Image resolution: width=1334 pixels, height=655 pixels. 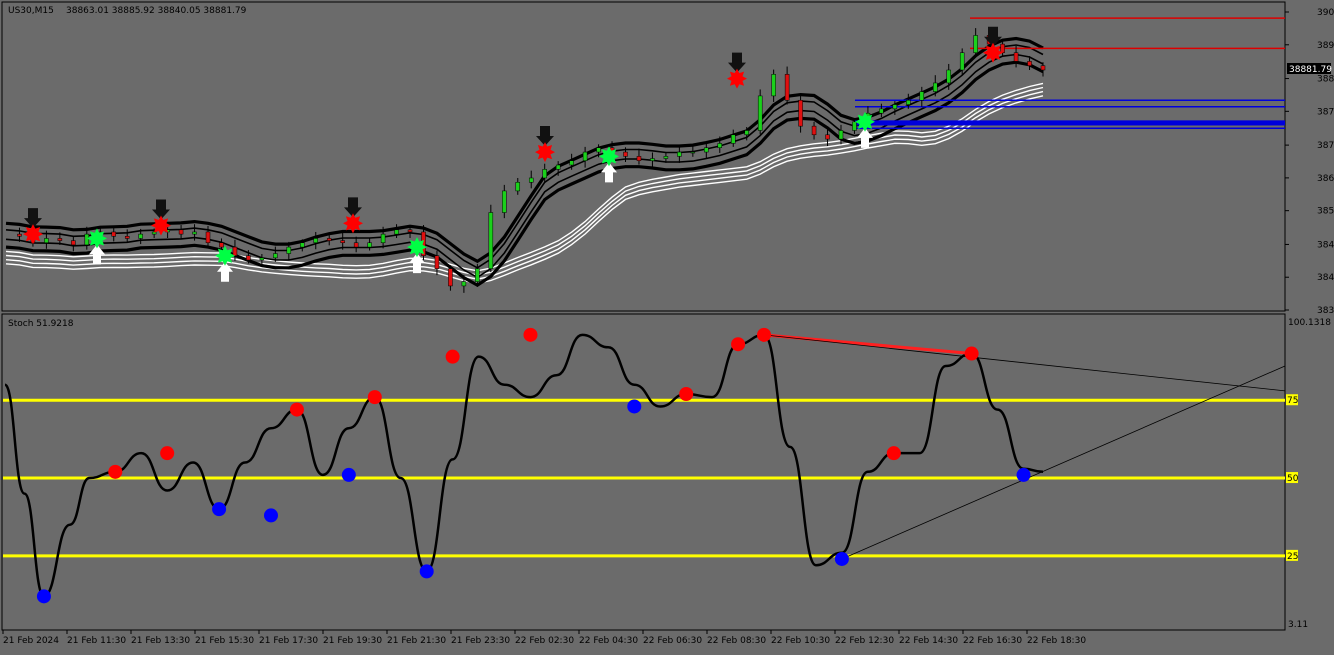 I want to click on stoch-level-label: 25, so click(x=1292, y=557).